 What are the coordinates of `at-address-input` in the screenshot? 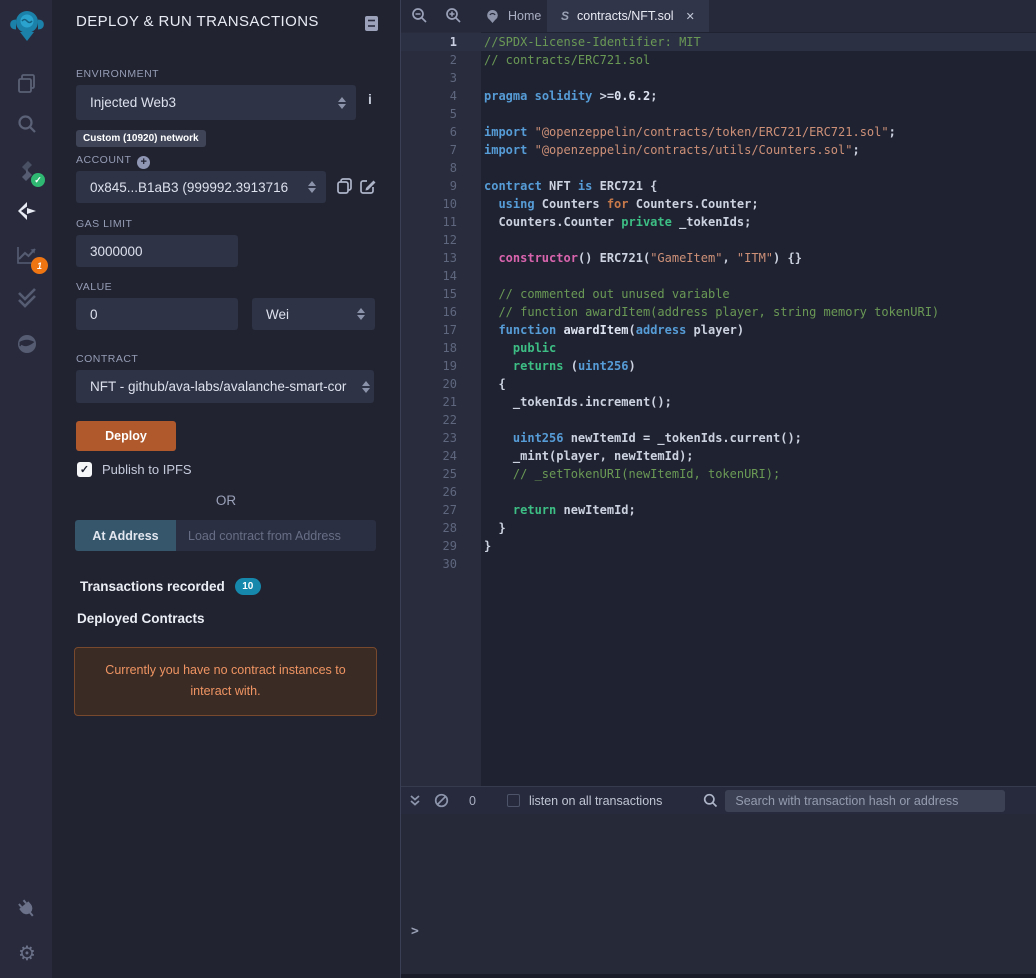 It's located at (276, 535).